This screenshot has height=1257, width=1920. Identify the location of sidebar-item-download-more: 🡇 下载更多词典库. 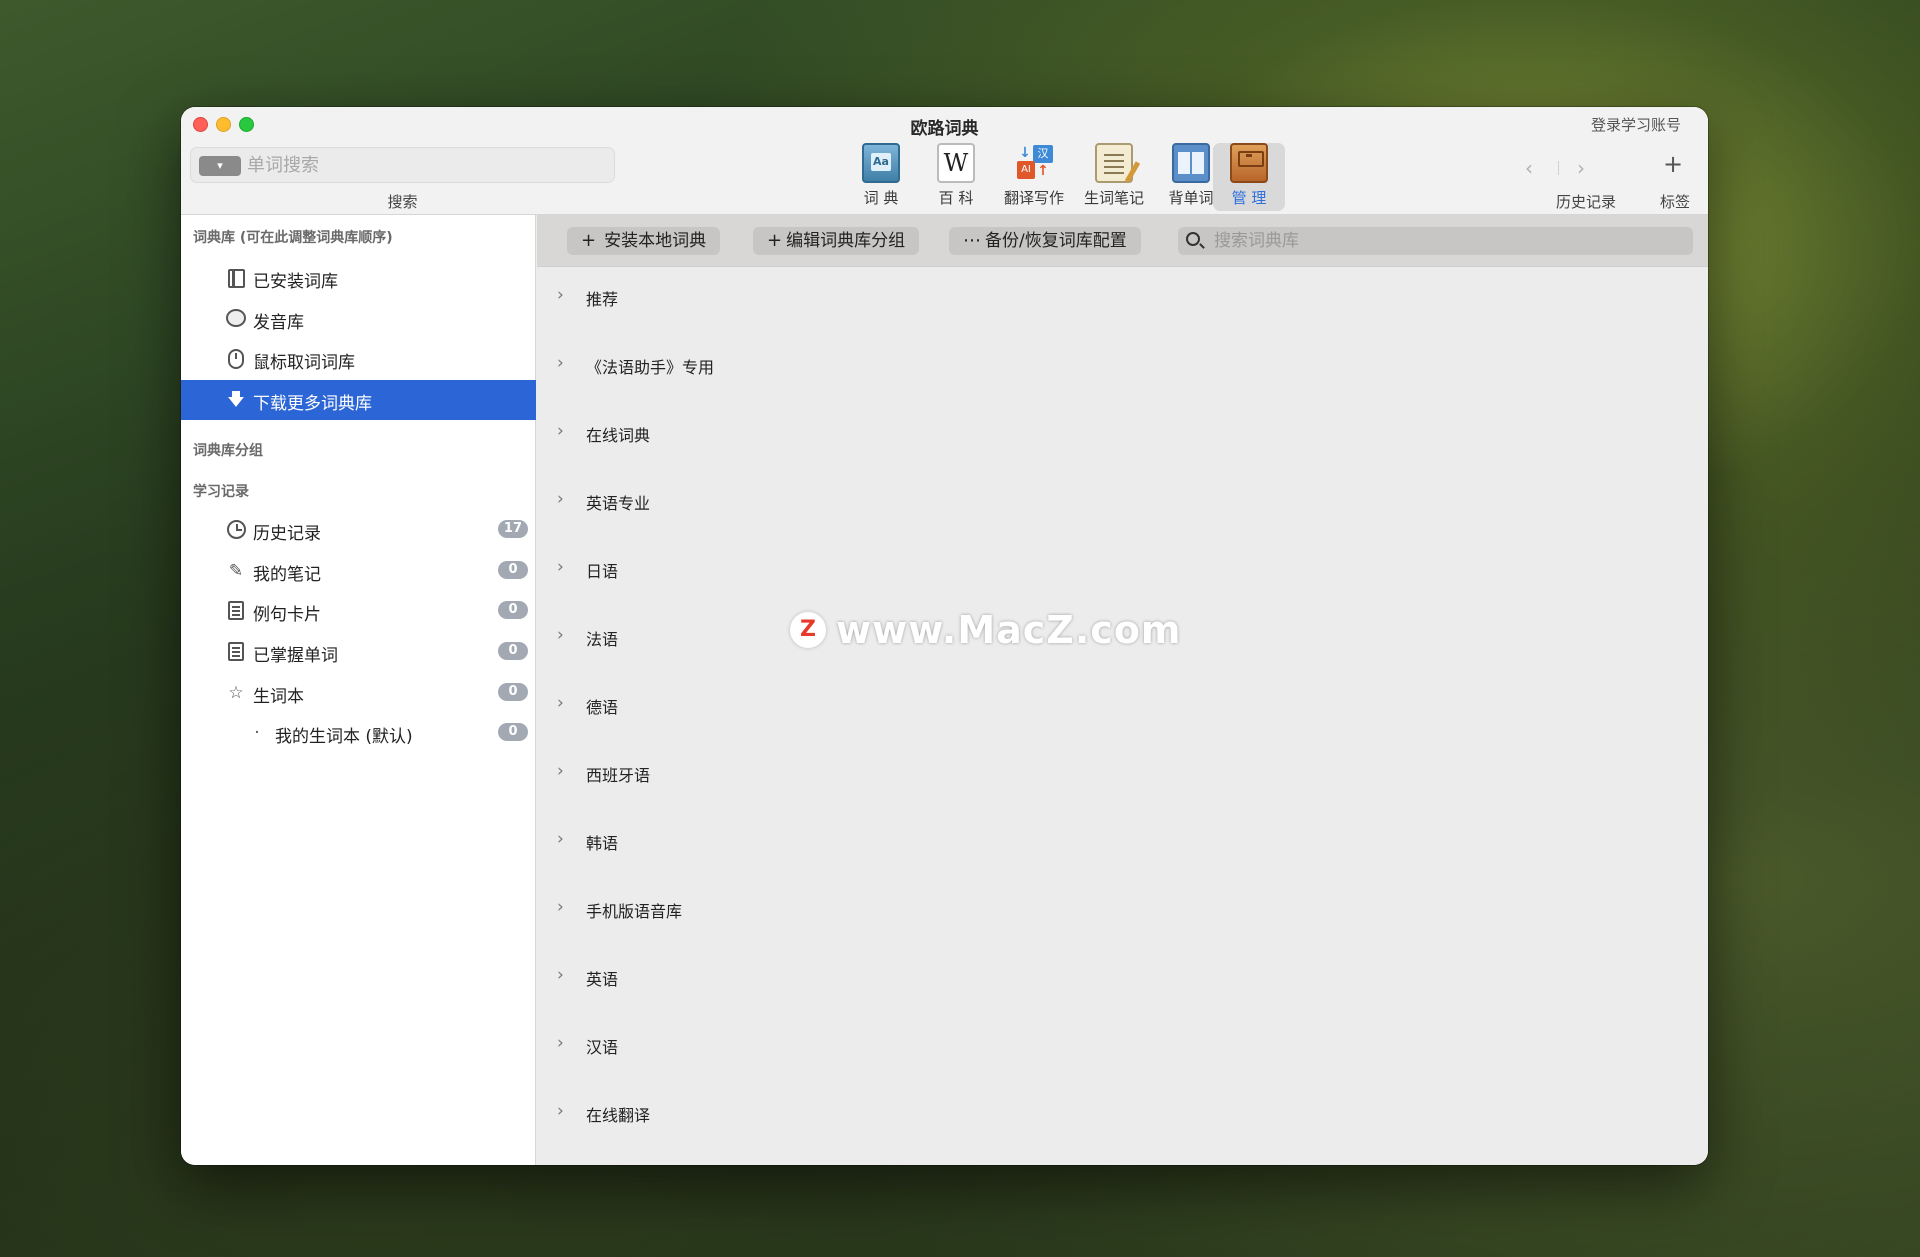
(358, 400).